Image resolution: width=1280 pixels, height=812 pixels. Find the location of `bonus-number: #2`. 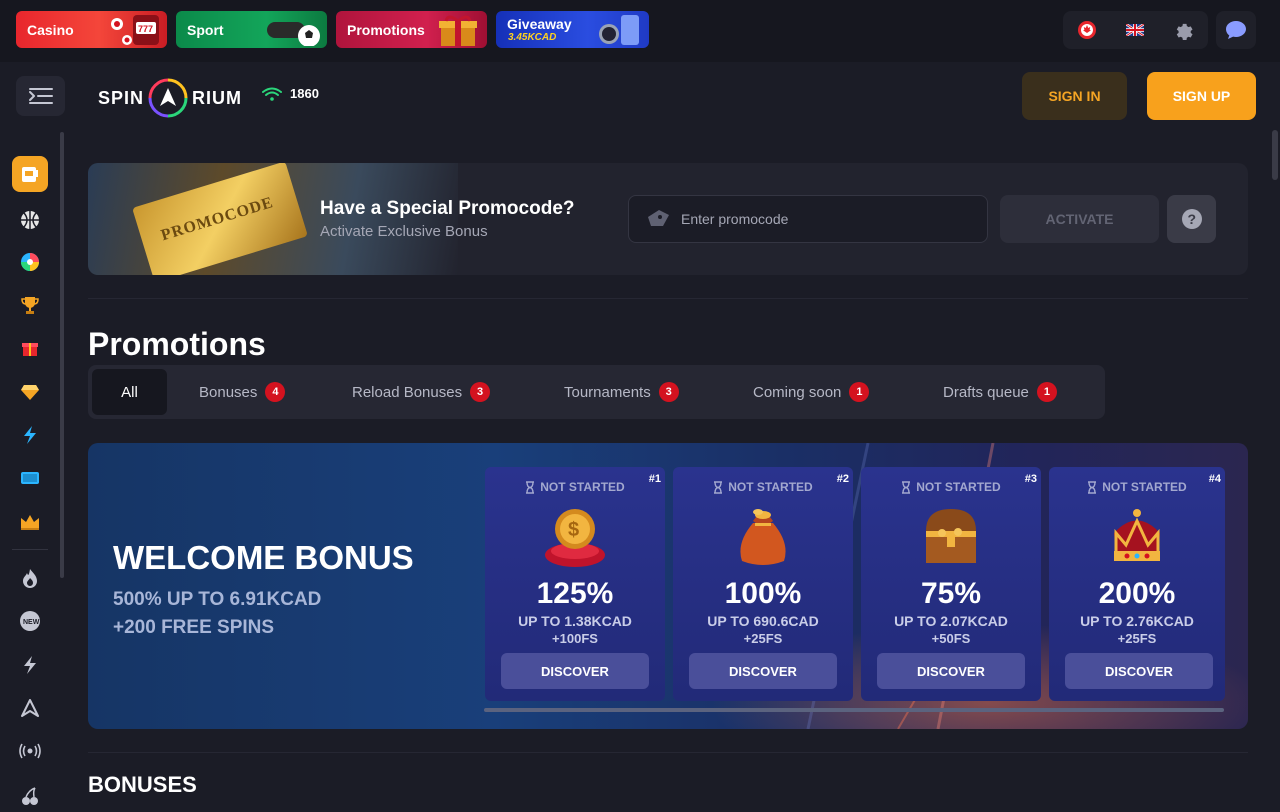

bonus-number: #2 is located at coordinates (842, 479).